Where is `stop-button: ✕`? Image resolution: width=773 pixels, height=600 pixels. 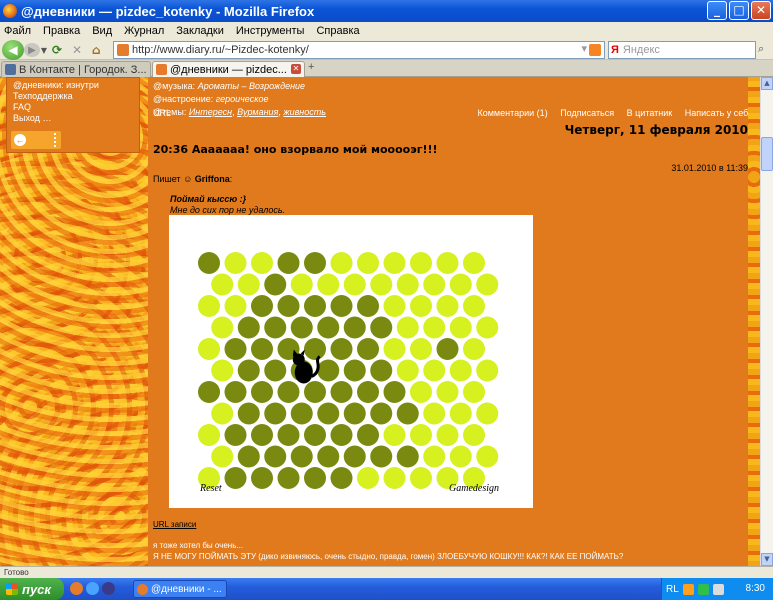
stop-button: ✕ is located at coordinates (77, 50).